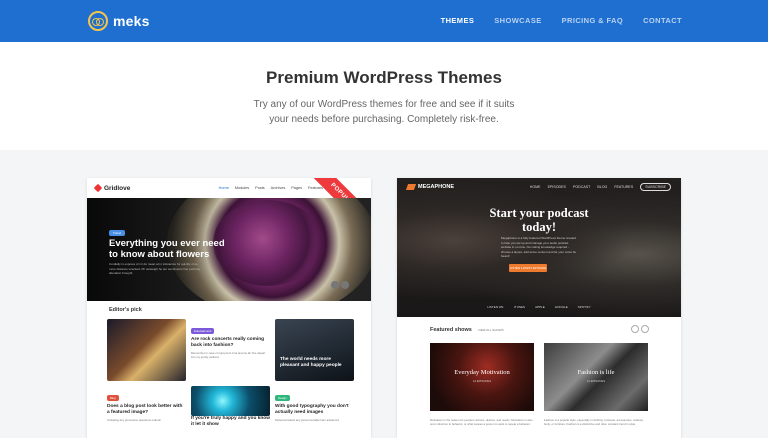 This screenshot has height=438, width=768. What do you see at coordinates (535, 187) in the screenshot?
I see `megaphone-menu-item: HOME` at bounding box center [535, 187].